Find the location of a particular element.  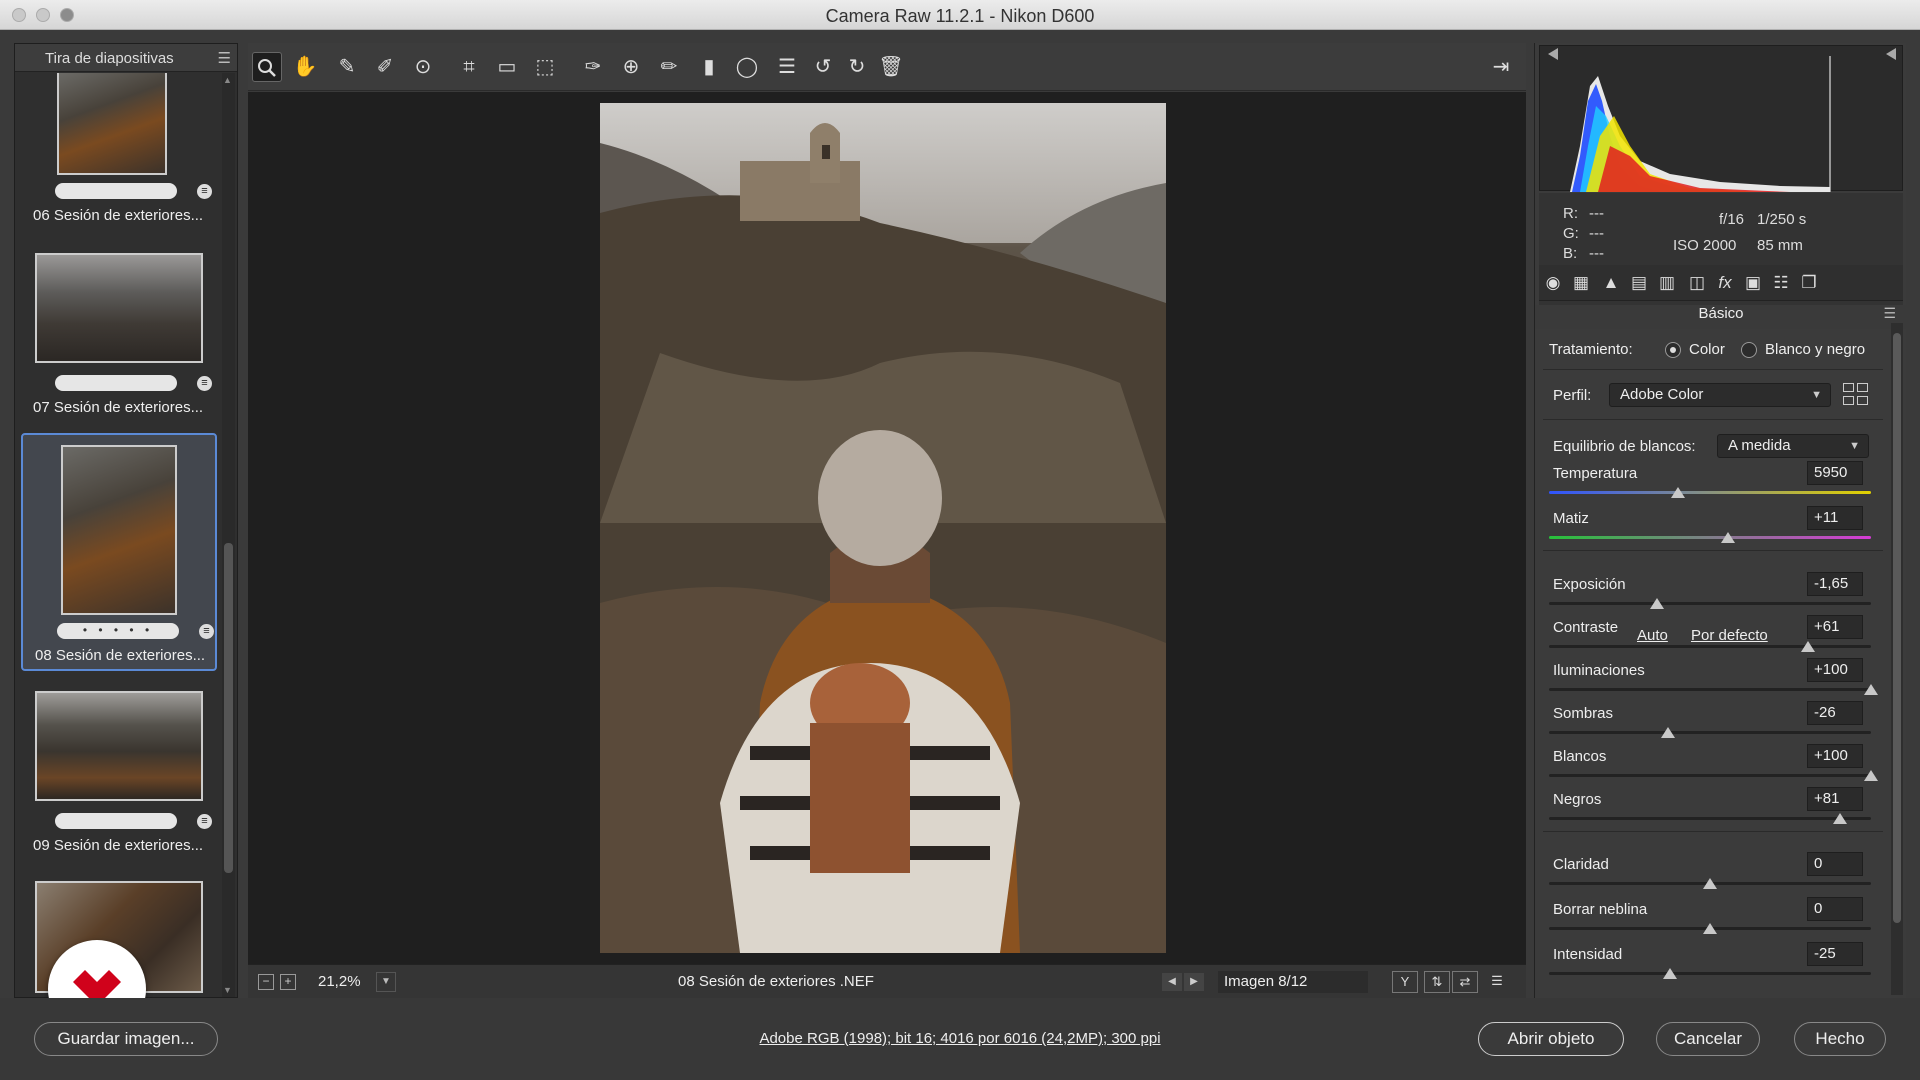

filmstrip-scrollbar: ▲ ▼ is located at coordinates (228, 535).